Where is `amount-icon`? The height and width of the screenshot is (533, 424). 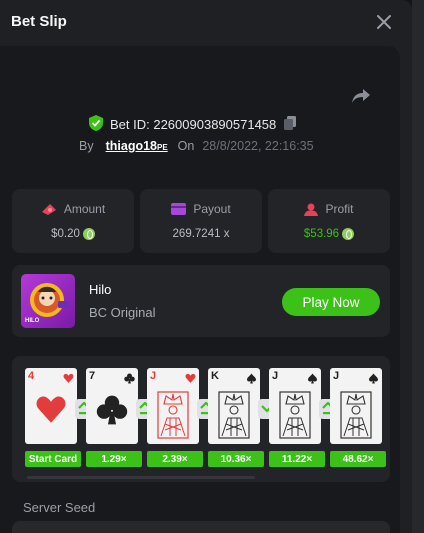
amount-icon is located at coordinates (48, 209).